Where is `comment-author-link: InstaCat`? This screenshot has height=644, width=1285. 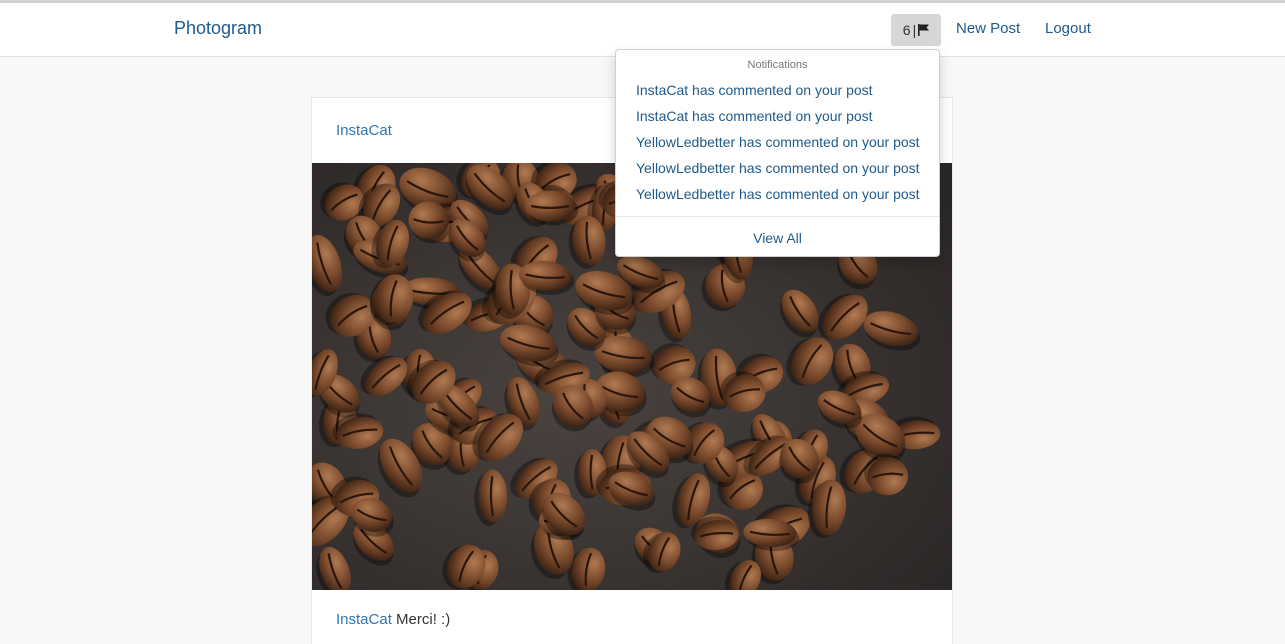
comment-author-link: InstaCat is located at coordinates (364, 619).